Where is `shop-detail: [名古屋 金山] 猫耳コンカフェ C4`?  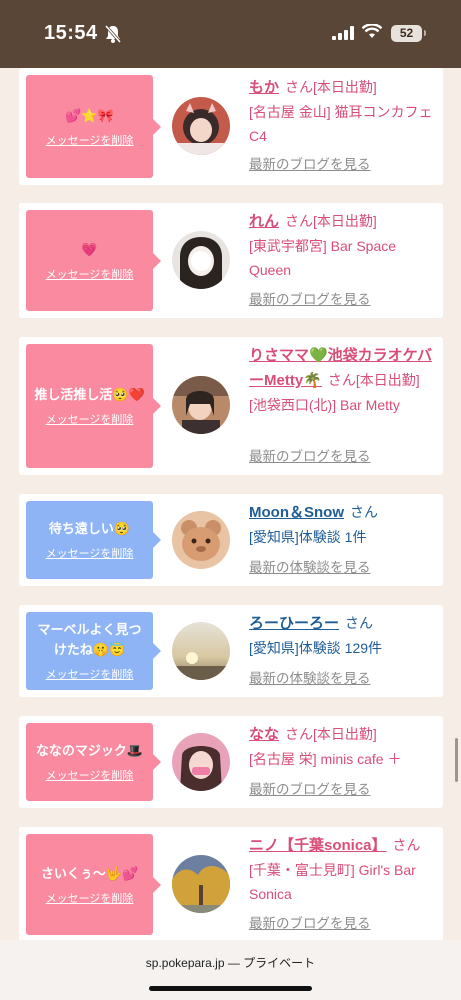 shop-detail: [名古屋 金山] 猫耳コンカフェ C4 is located at coordinates (341, 124).